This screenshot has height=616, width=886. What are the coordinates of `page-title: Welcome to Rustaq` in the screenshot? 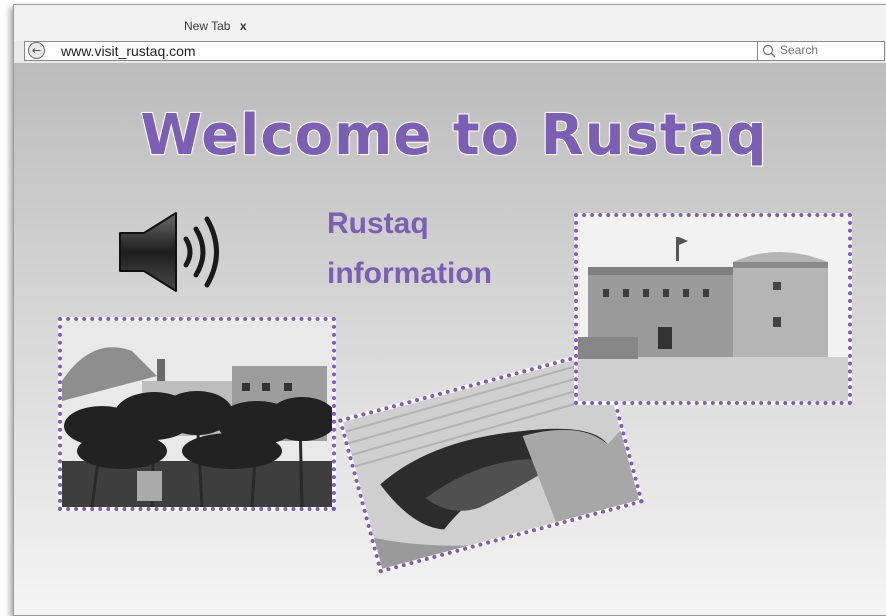 It's located at (453, 135).